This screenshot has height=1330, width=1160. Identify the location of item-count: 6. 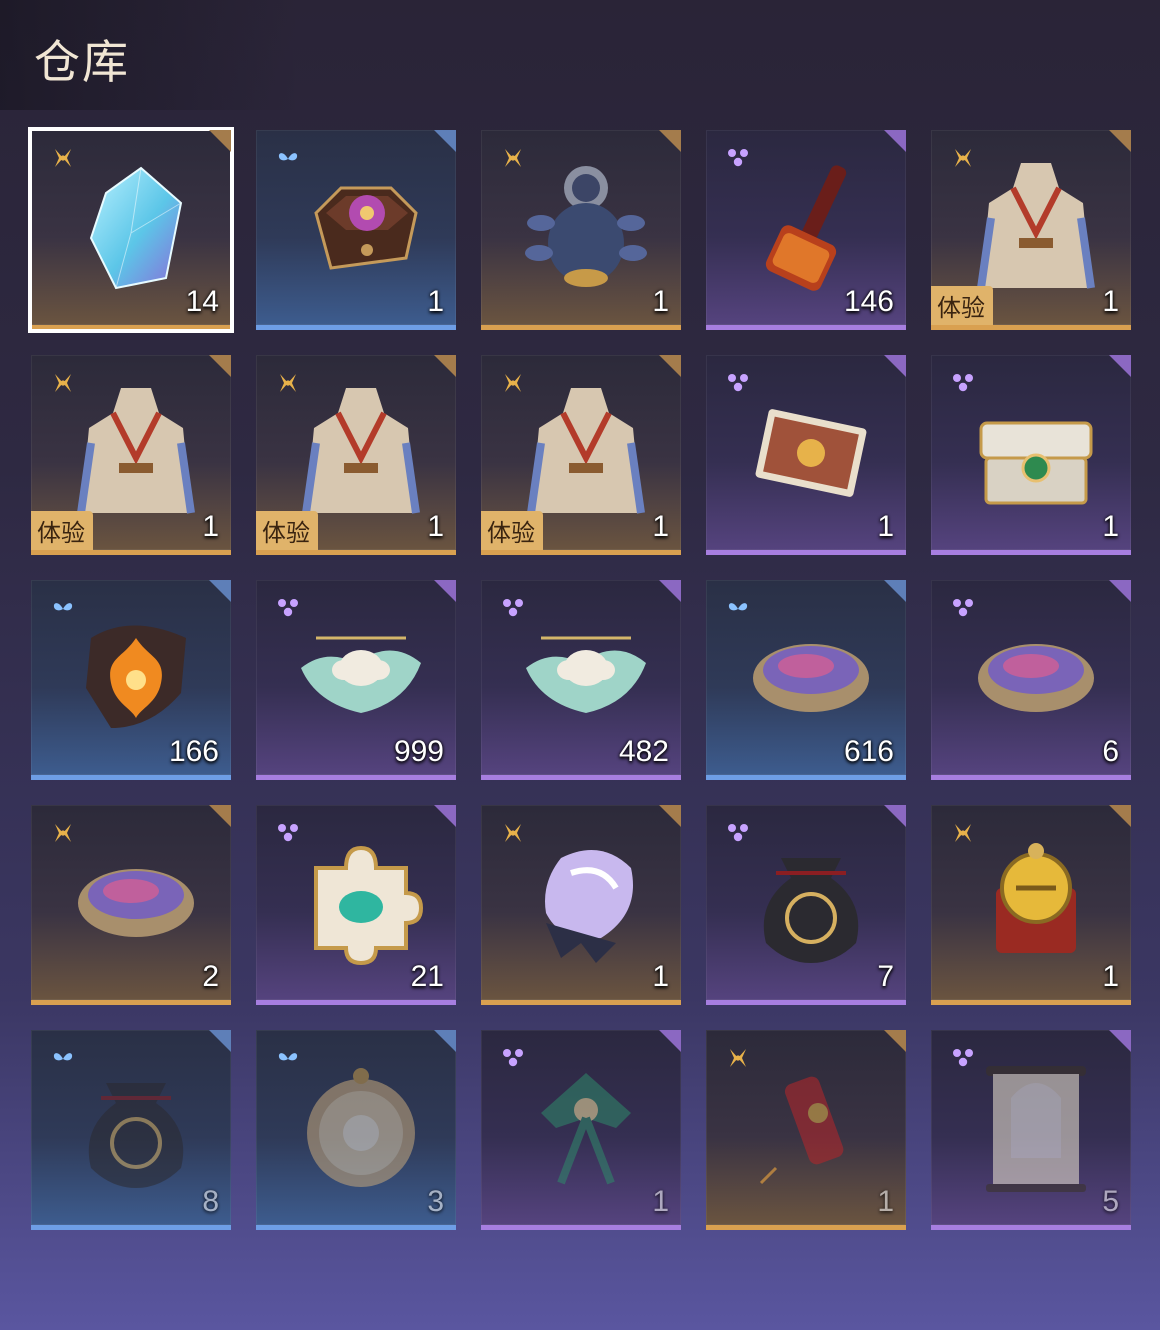
(1110, 751).